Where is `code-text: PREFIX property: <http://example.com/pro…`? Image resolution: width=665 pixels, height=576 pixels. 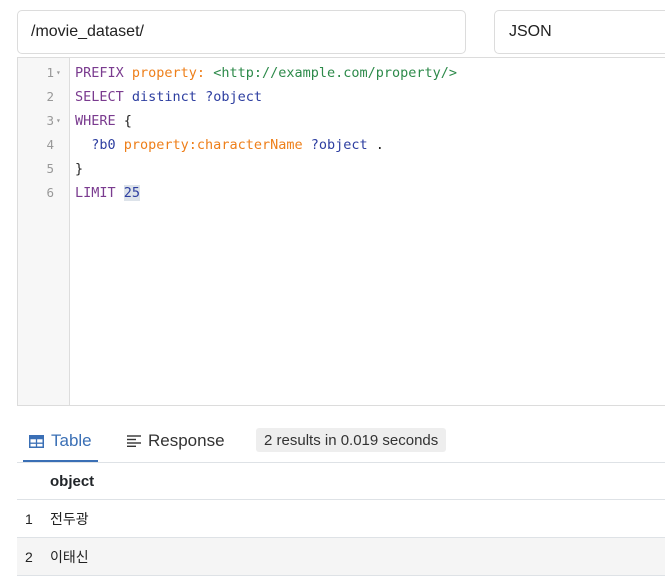
code-text: PREFIX property: <http://example.com/pro… is located at coordinates (266, 73).